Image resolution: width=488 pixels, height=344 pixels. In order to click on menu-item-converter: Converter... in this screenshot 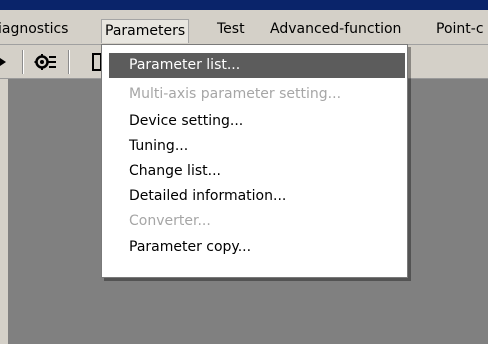, I will do `click(254, 221)`.